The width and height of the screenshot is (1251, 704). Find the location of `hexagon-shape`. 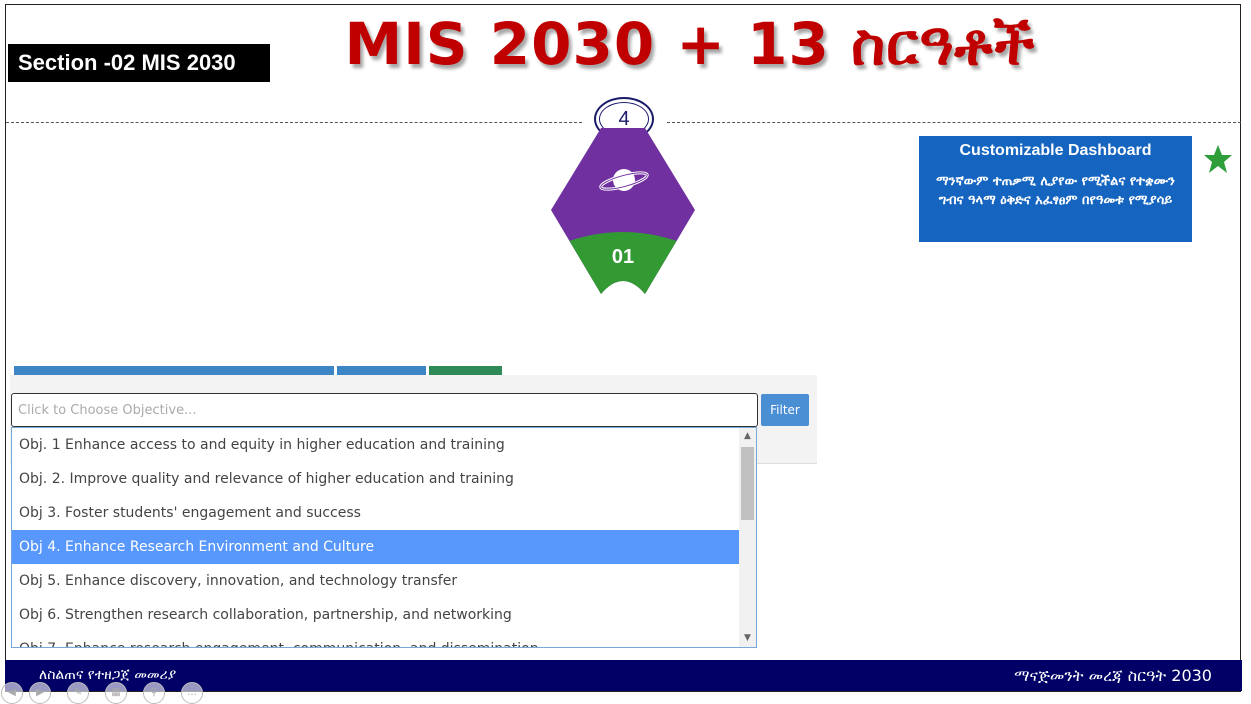

hexagon-shape is located at coordinates (623, 211).